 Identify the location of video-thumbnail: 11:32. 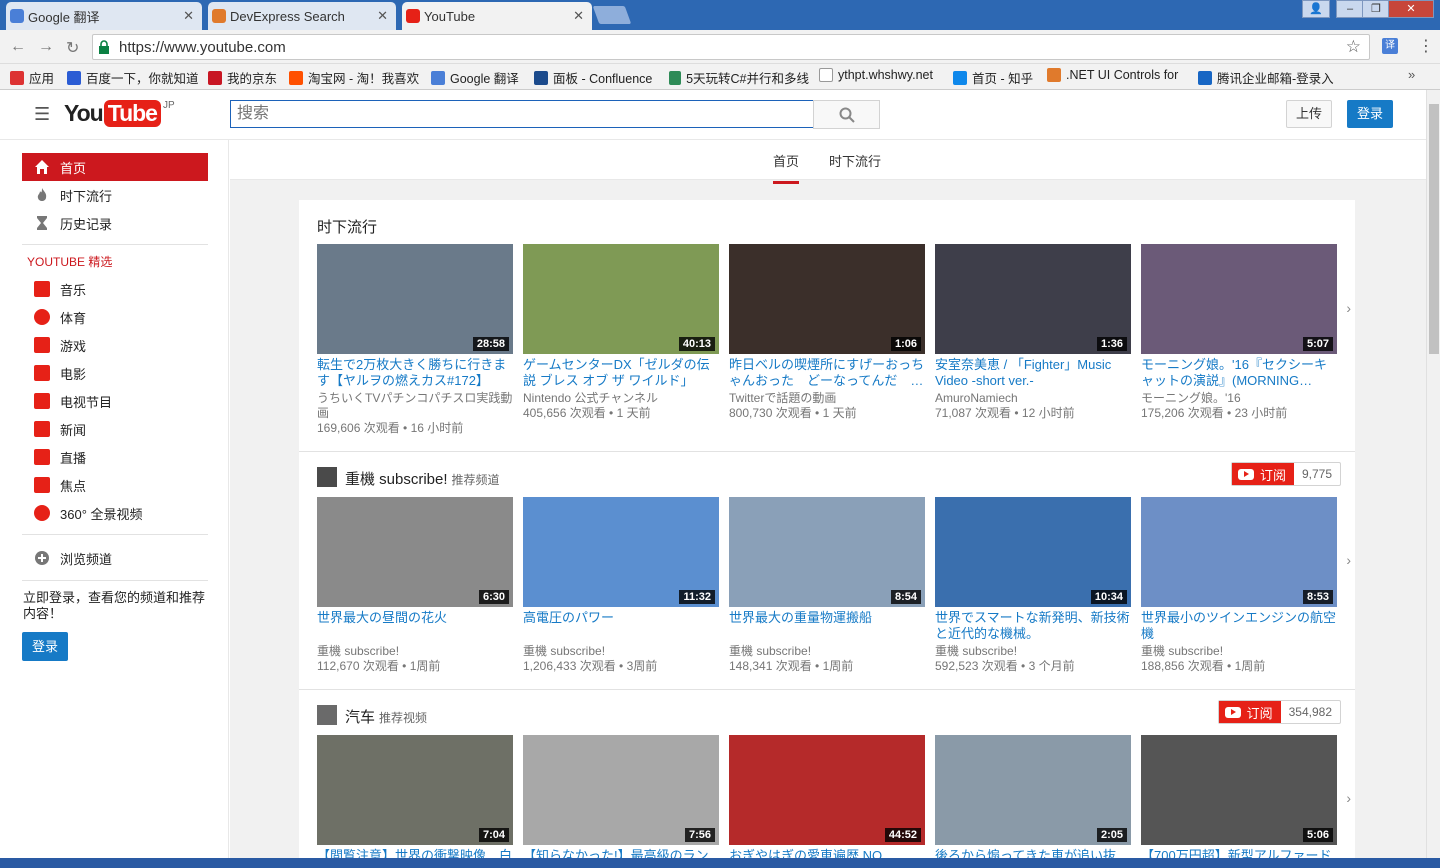
(621, 552).